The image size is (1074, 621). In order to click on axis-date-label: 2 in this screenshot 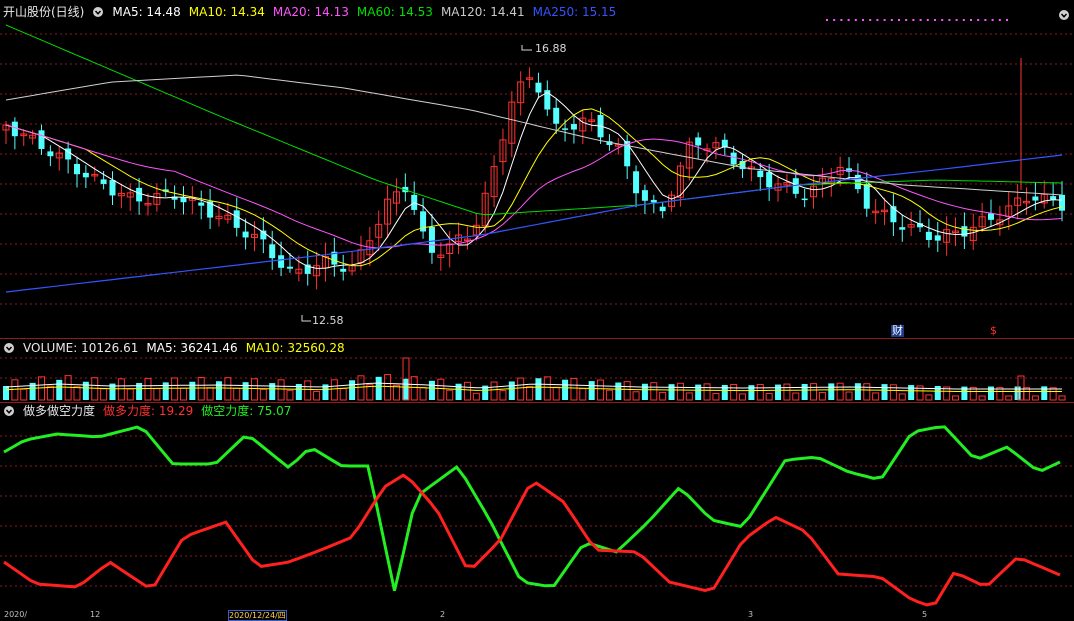, I will do `click(443, 614)`.